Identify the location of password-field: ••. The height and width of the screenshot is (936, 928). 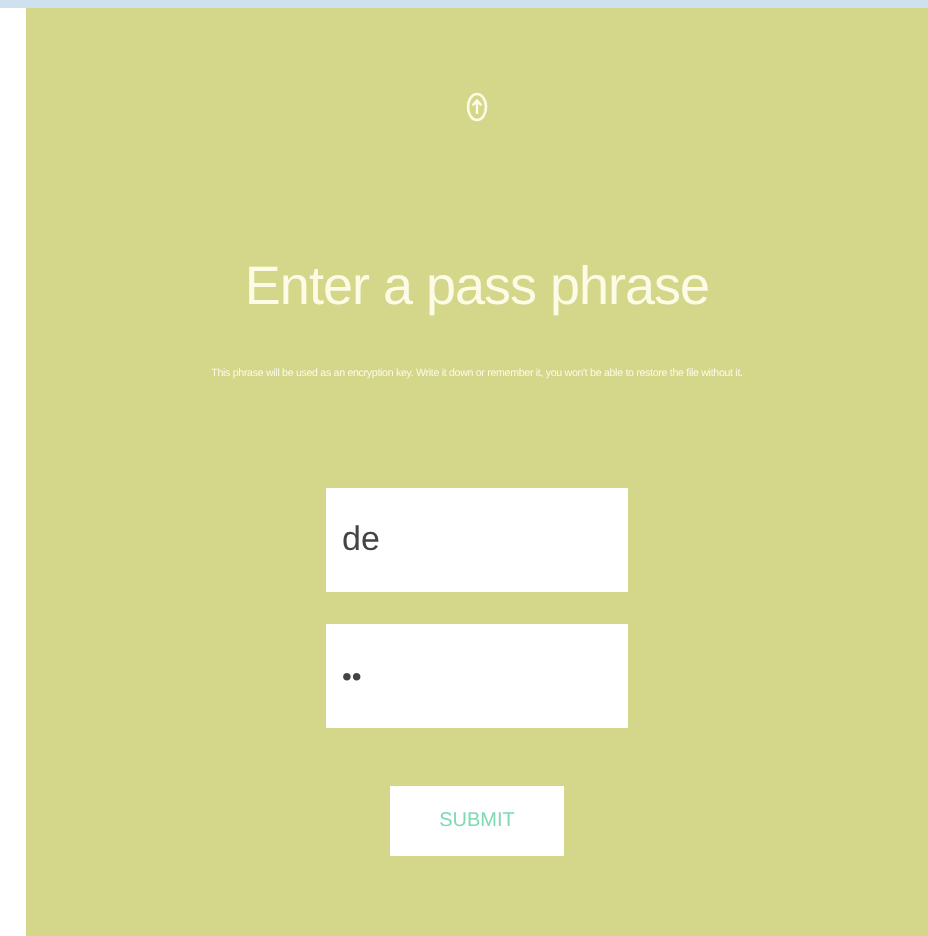
(477, 676).